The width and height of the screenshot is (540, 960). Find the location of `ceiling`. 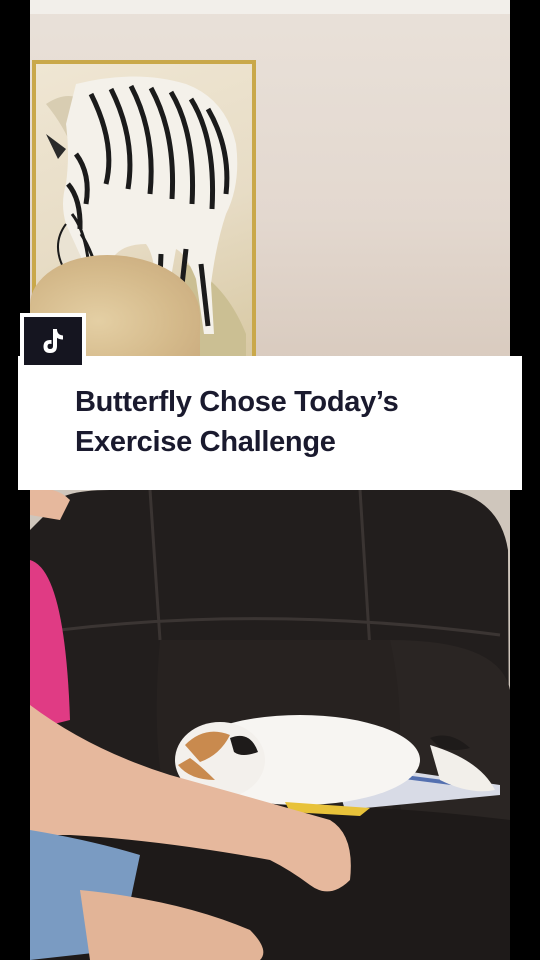

ceiling is located at coordinates (270, 7).